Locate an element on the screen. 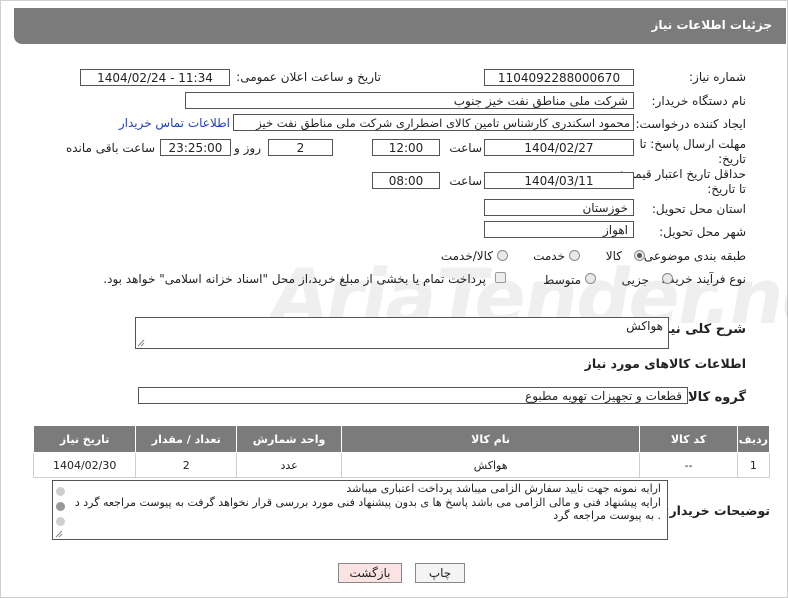  category-both-radio is located at coordinates (502, 255).